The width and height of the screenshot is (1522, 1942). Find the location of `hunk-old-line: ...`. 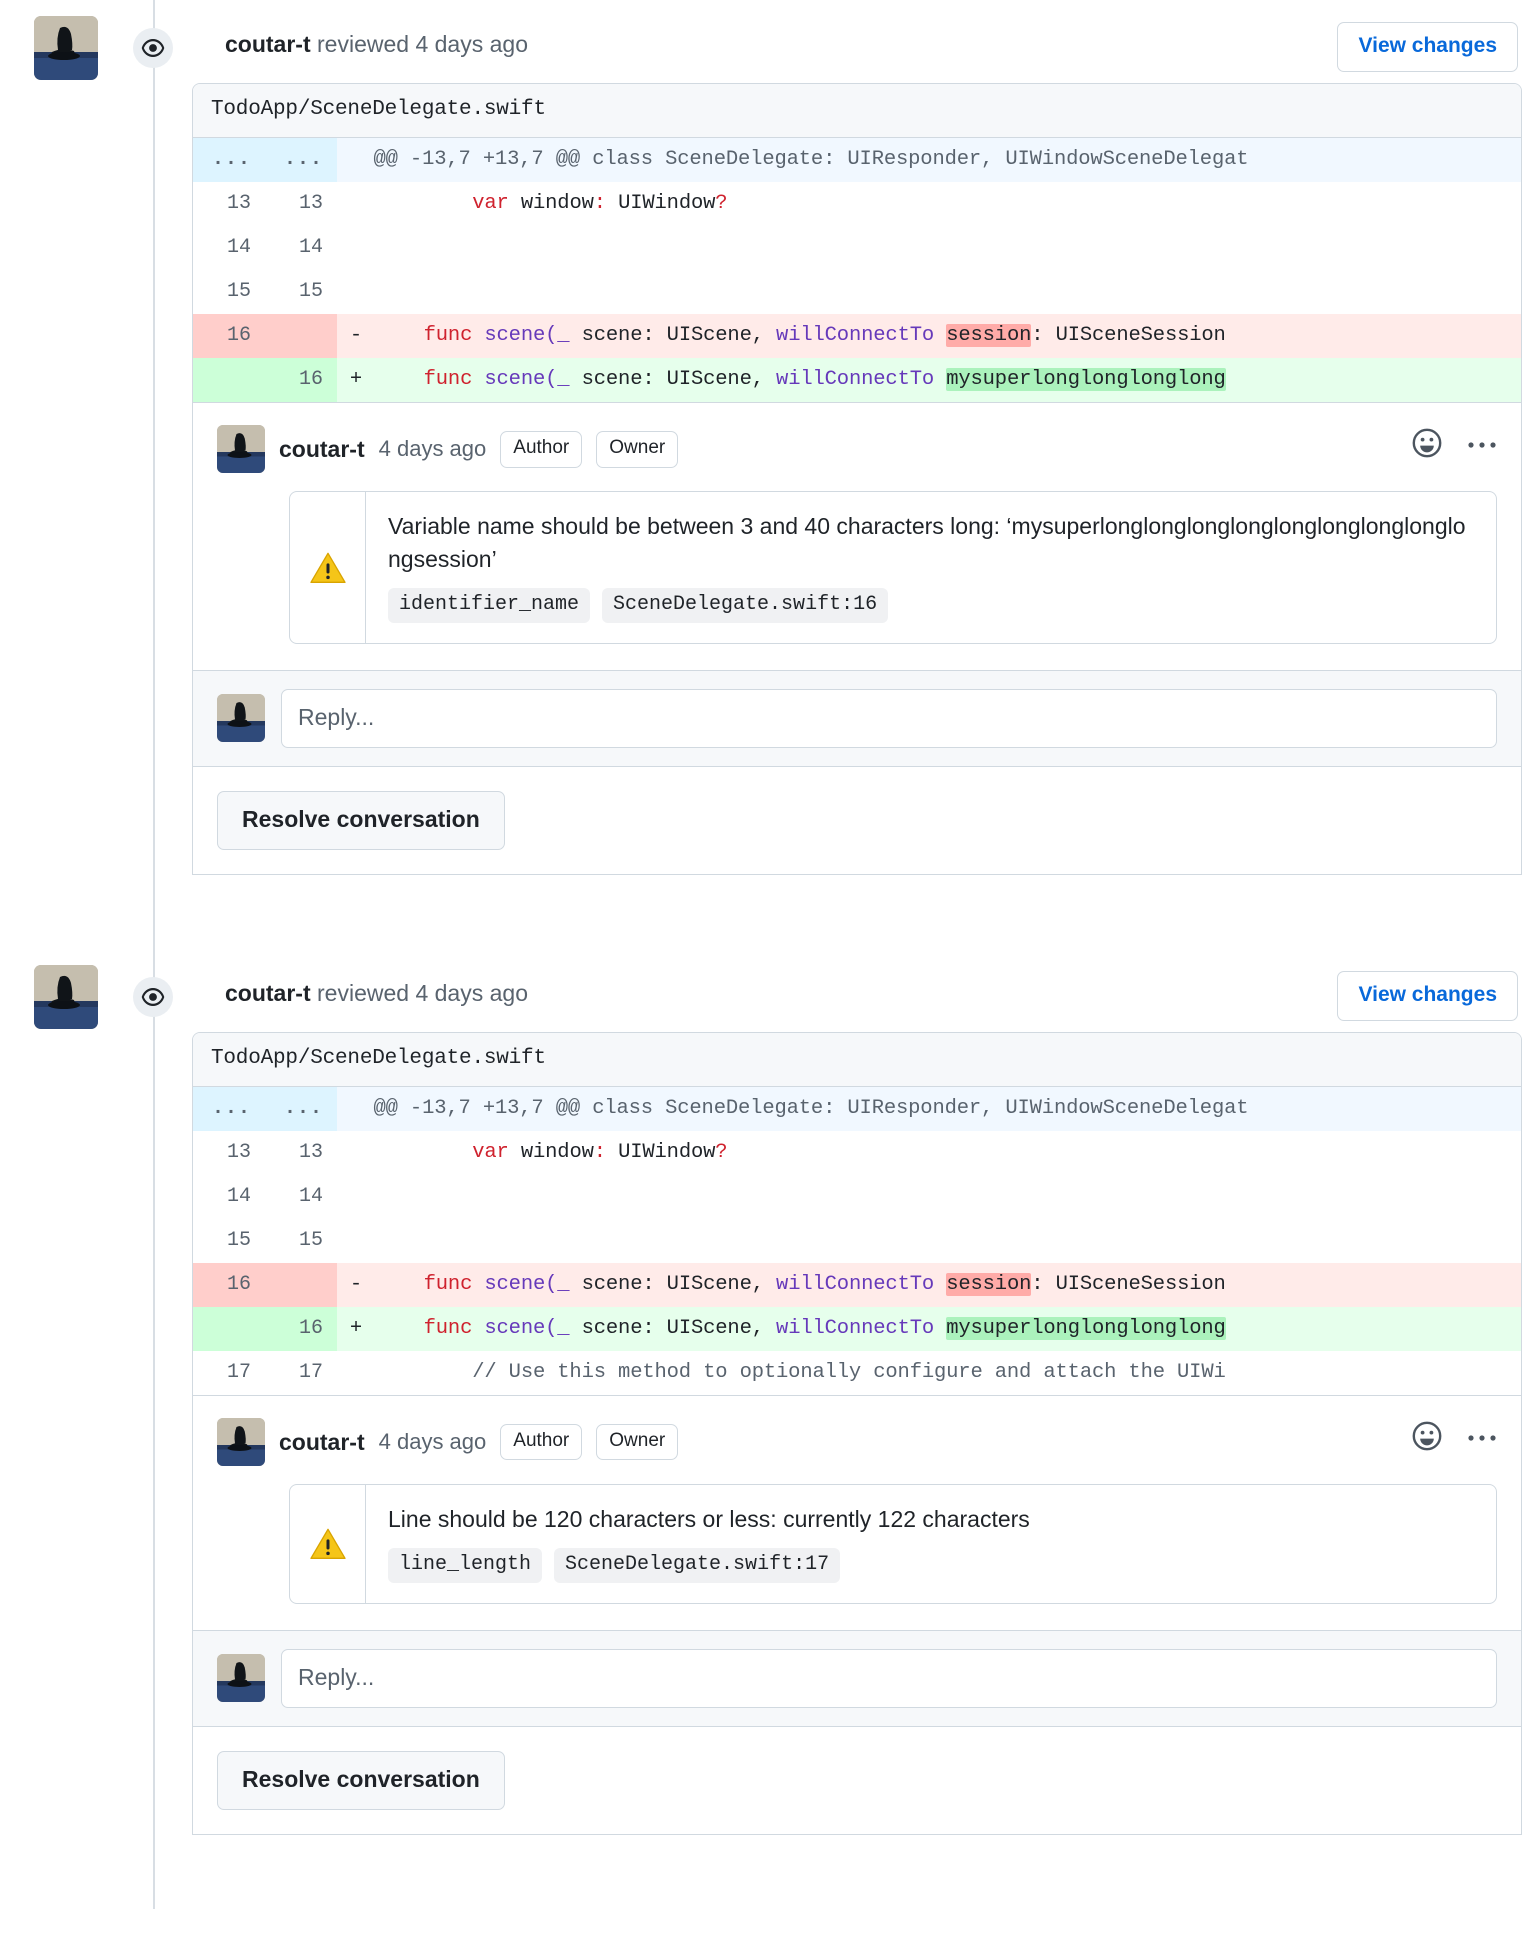

hunk-old-line: ... is located at coordinates (229, 160).